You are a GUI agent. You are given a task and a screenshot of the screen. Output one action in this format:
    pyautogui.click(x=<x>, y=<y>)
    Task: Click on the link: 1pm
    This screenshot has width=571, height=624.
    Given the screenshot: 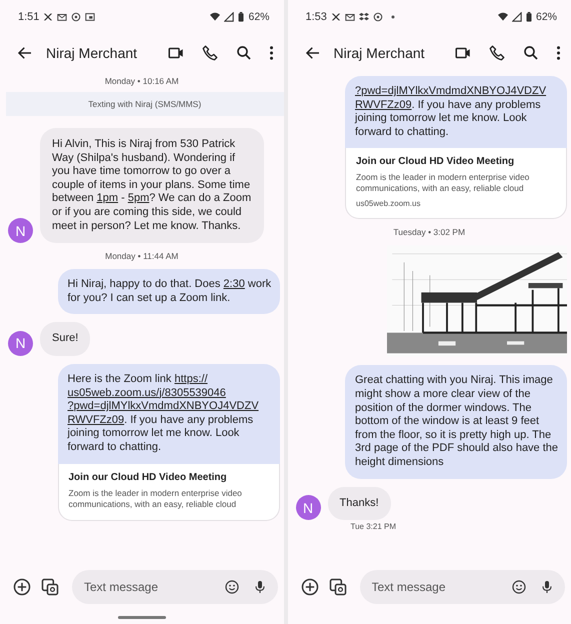 What is the action you would take?
    pyautogui.click(x=107, y=199)
    